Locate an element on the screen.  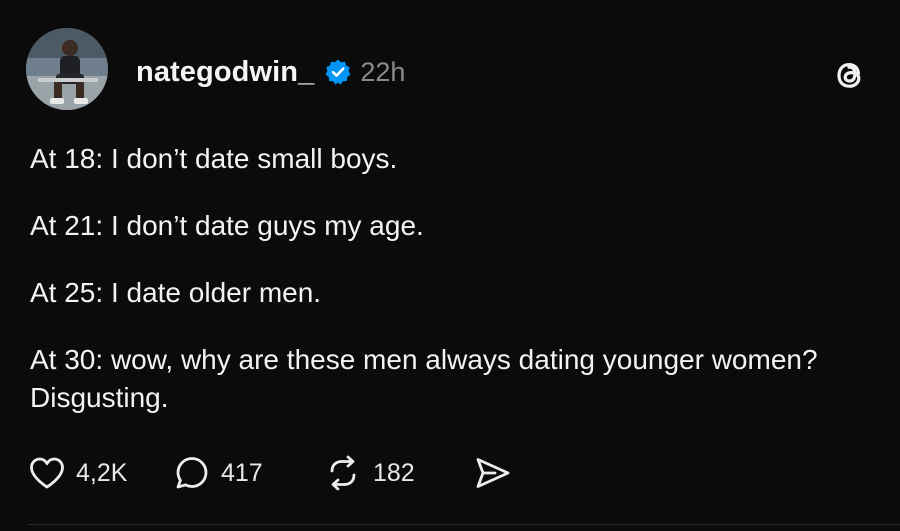
repost-button: 182 is located at coordinates (398, 473).